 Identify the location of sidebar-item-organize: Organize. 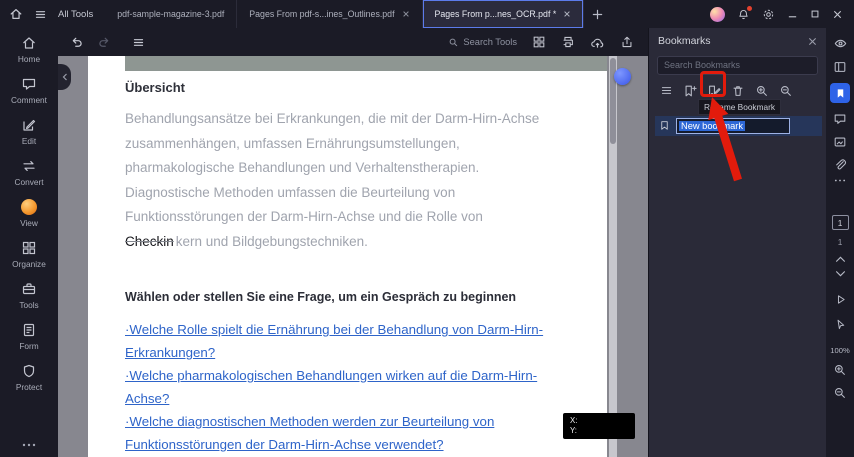
(29, 254).